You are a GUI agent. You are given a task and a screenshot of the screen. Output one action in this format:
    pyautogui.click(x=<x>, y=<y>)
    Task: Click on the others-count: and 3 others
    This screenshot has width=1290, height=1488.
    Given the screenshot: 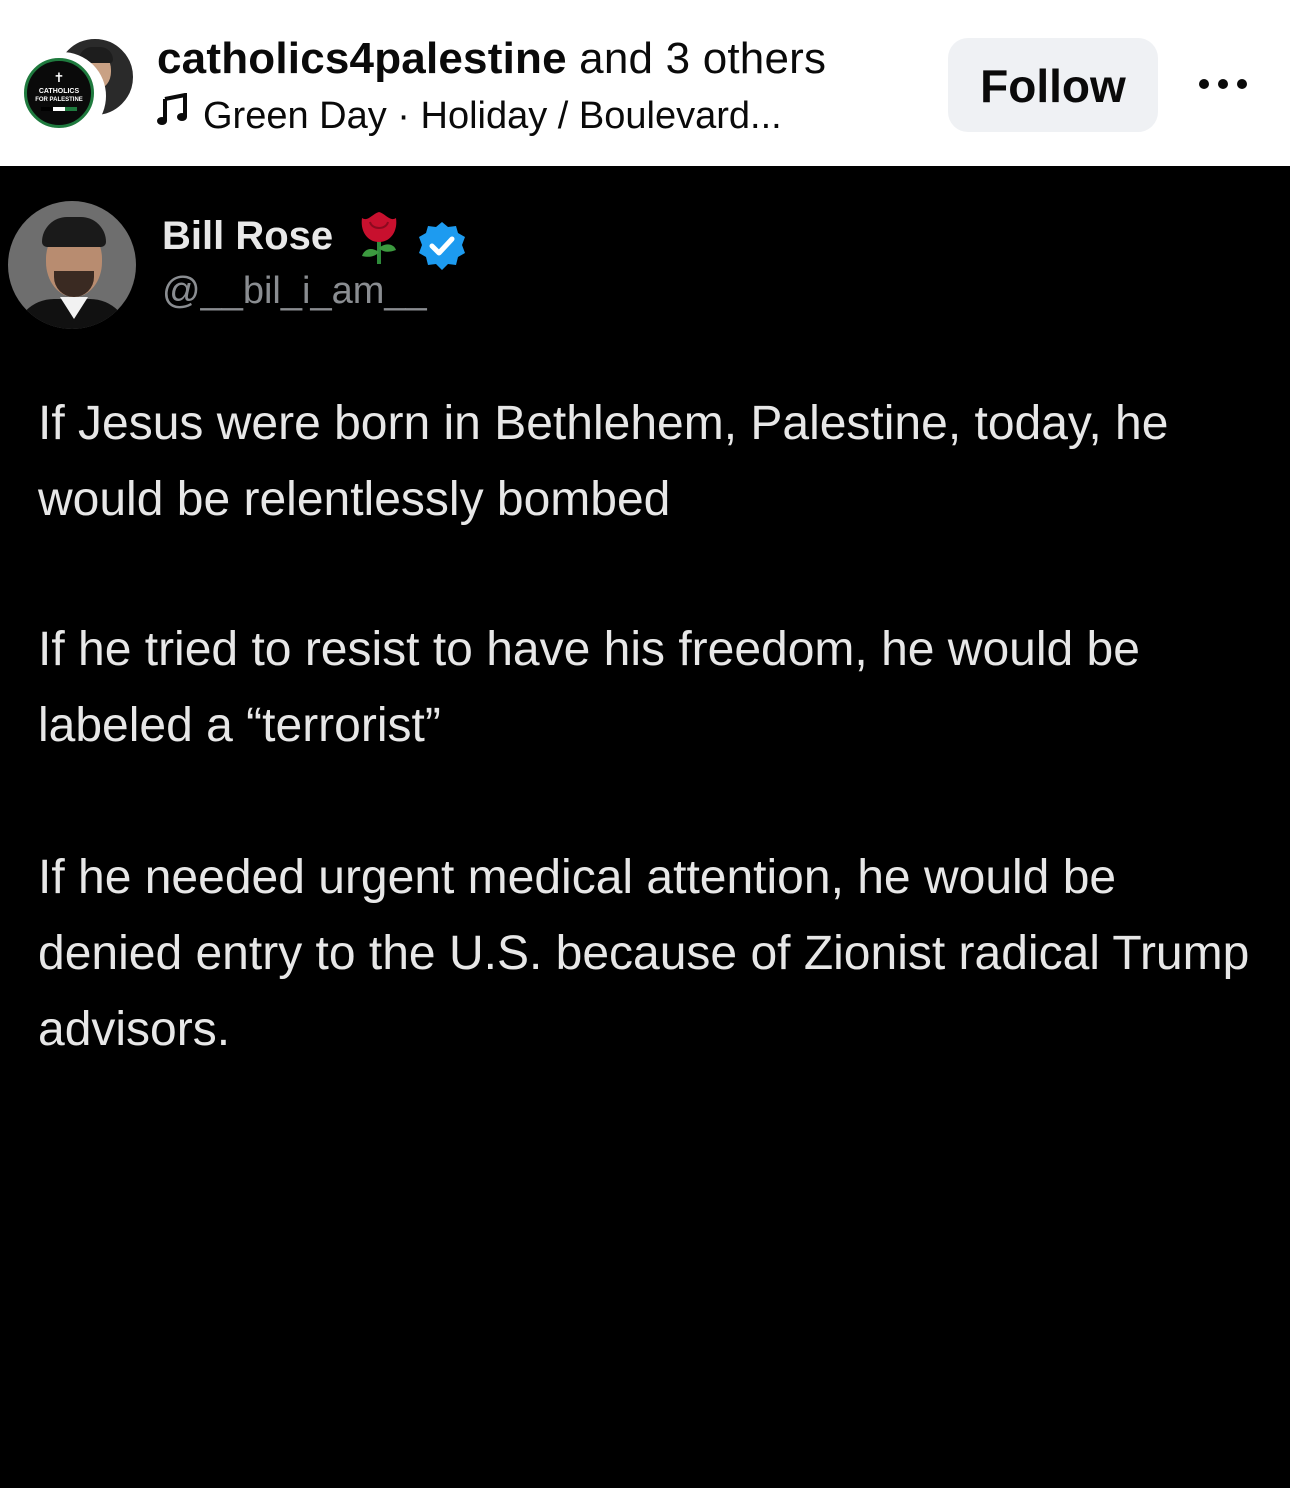 What is the action you would take?
    pyautogui.click(x=696, y=58)
    